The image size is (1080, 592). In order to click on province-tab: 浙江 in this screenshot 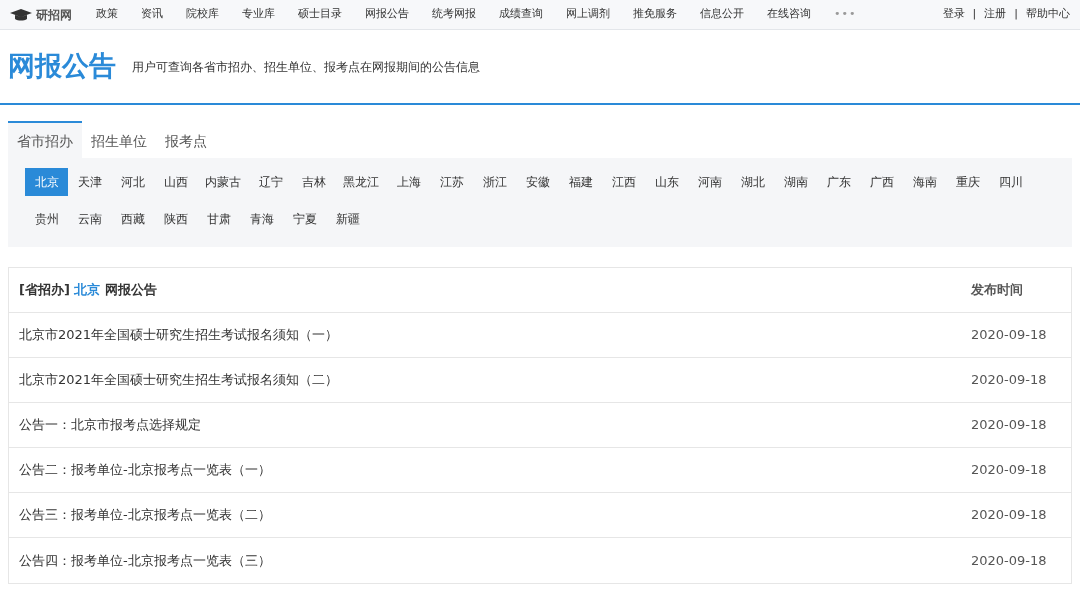, I will do `click(494, 182)`.